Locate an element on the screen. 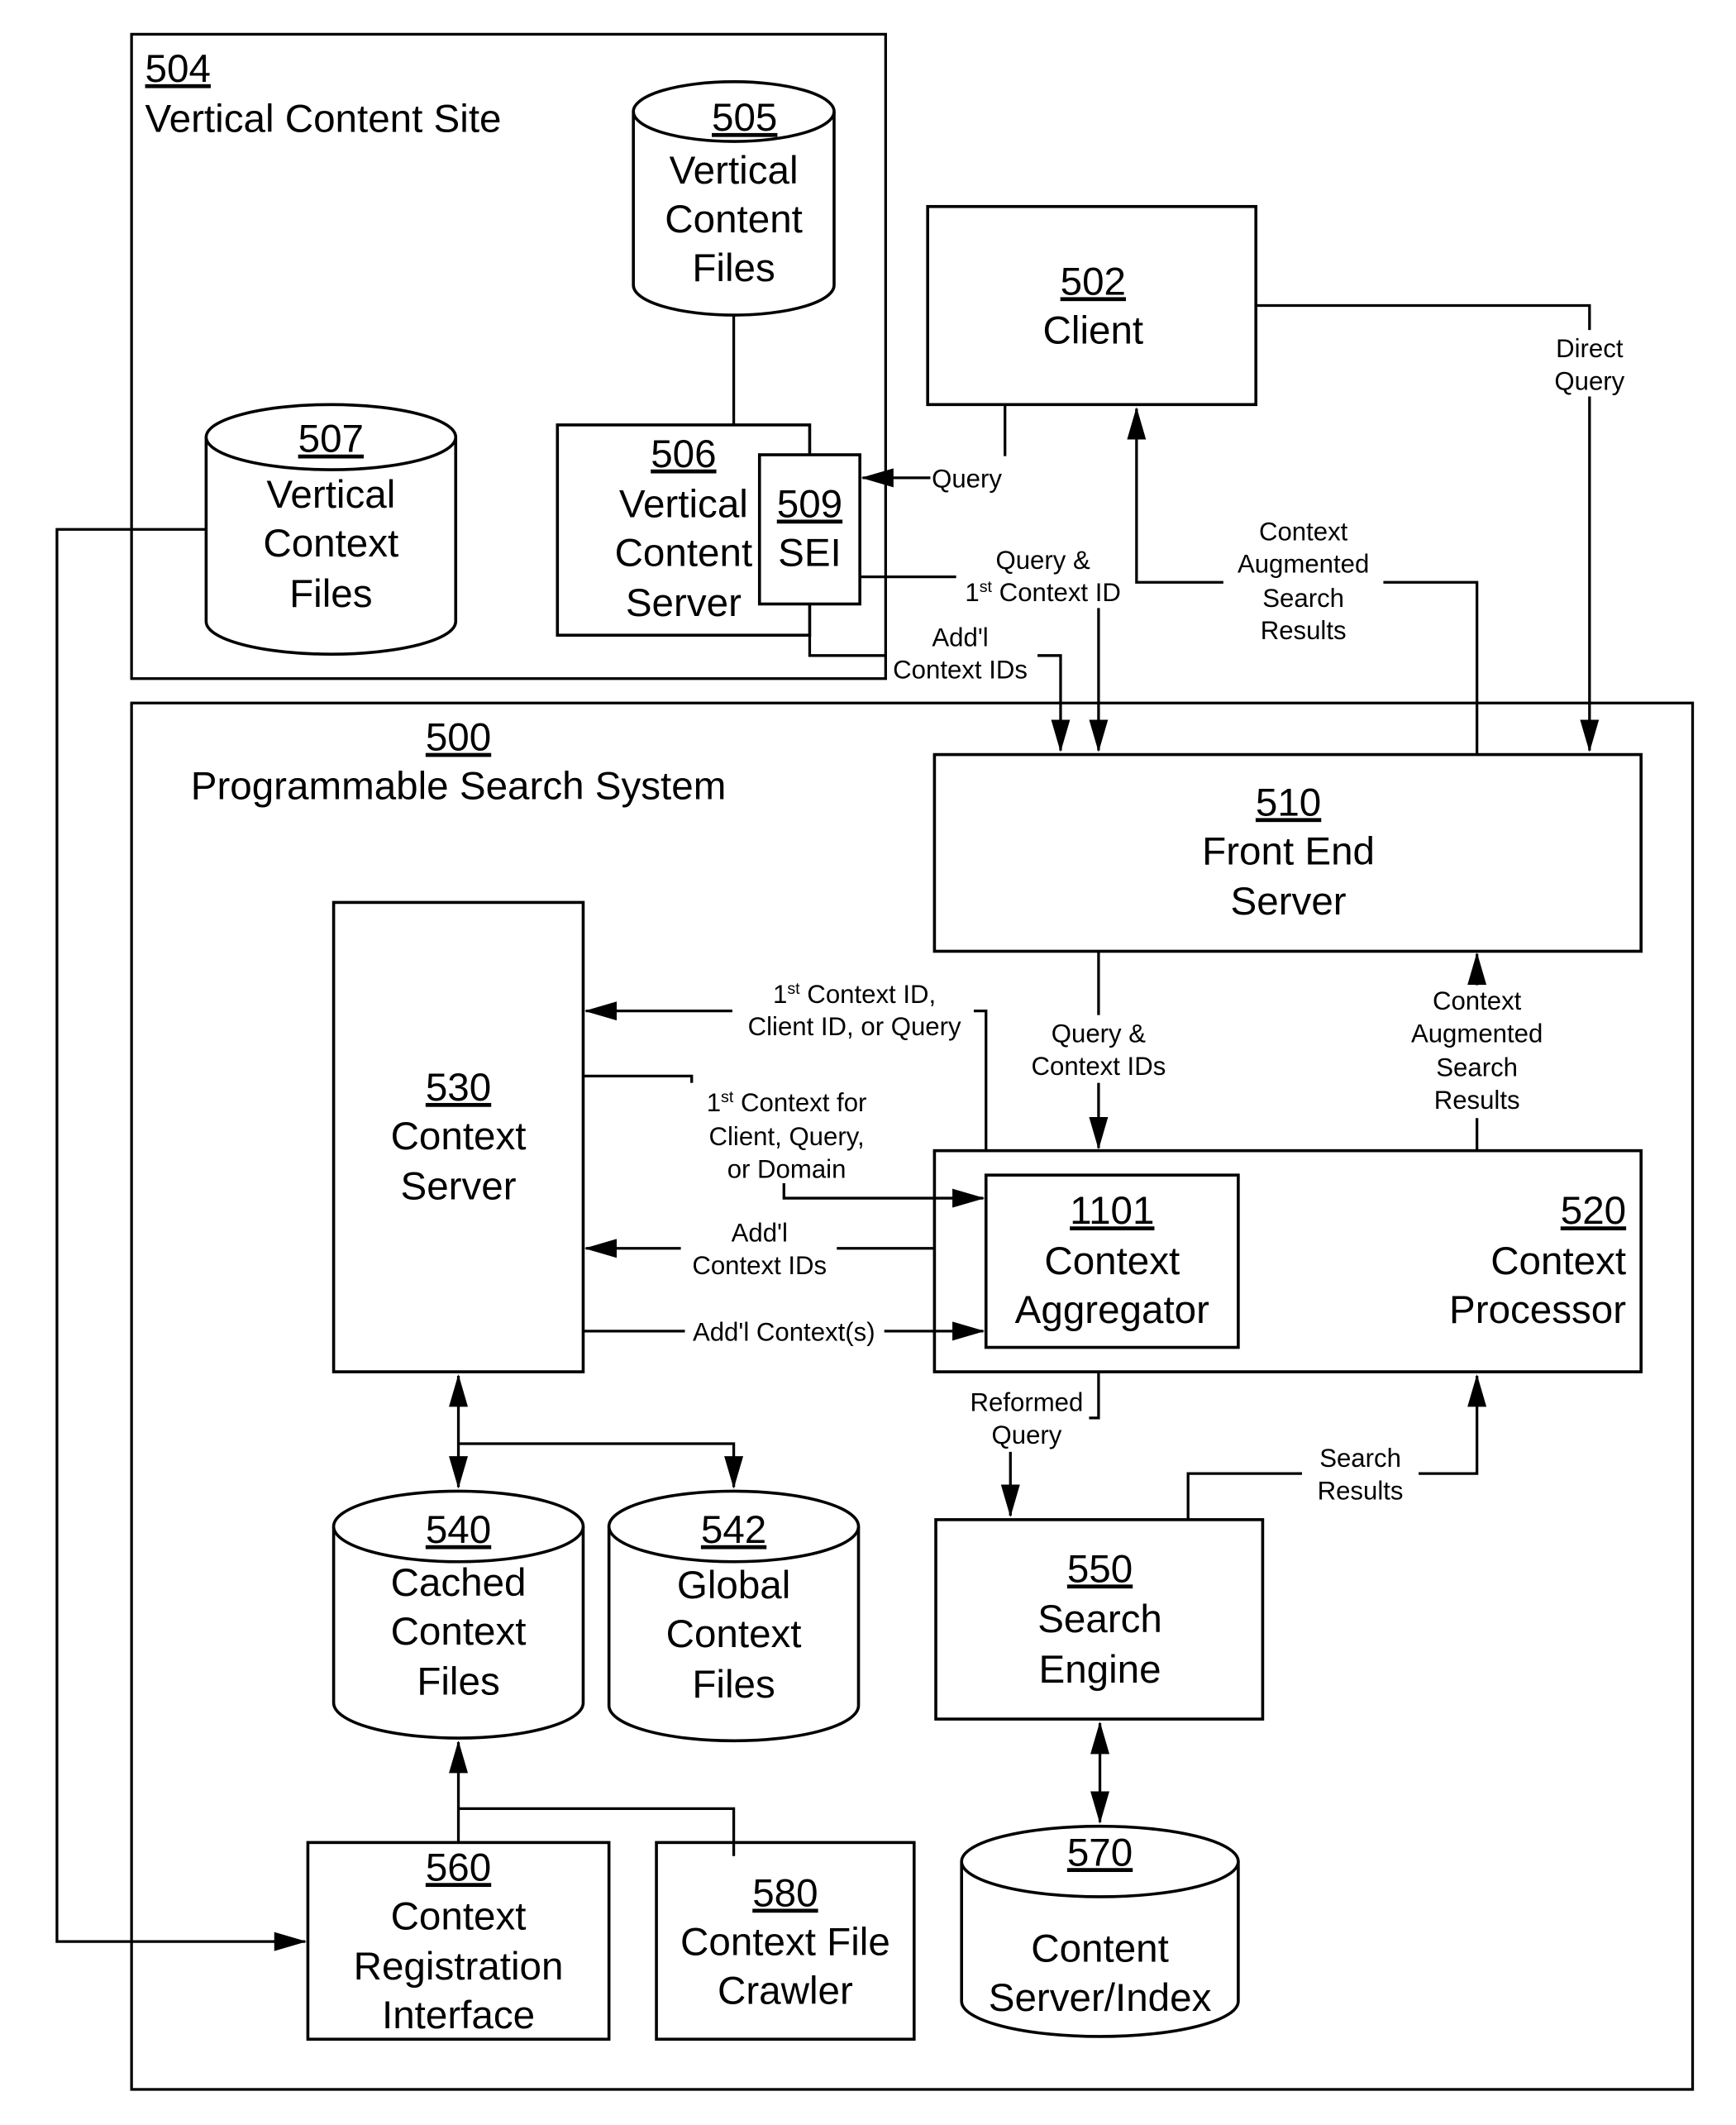 The image size is (1736, 2125). node-number: 540 is located at coordinates (458, 1530).